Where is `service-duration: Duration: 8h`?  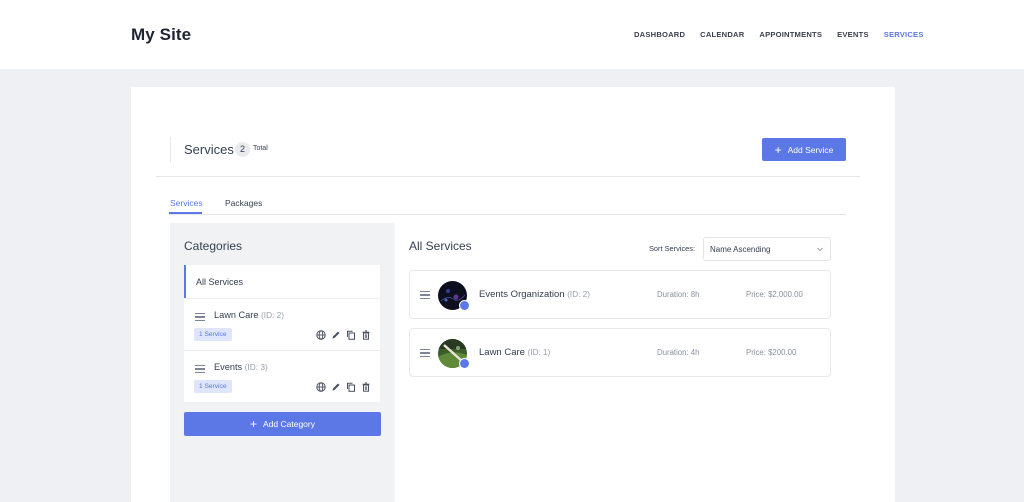
service-duration: Duration: 8h is located at coordinates (678, 294).